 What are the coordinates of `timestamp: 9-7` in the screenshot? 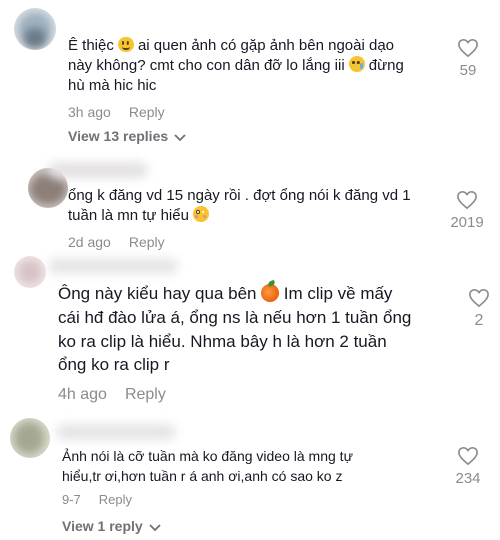 It's located at (71, 499).